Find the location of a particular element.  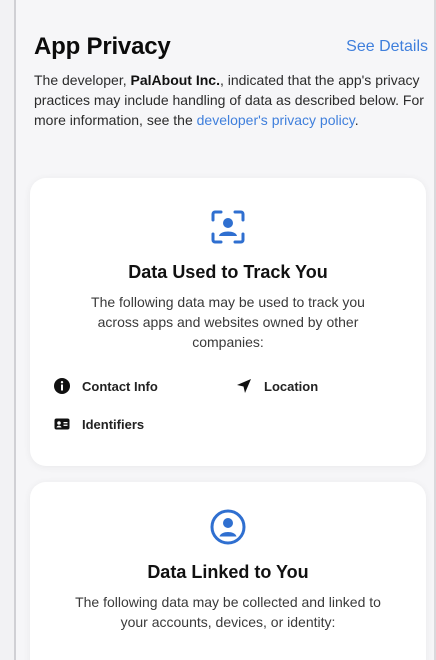

person-circle-icon is located at coordinates (228, 527).